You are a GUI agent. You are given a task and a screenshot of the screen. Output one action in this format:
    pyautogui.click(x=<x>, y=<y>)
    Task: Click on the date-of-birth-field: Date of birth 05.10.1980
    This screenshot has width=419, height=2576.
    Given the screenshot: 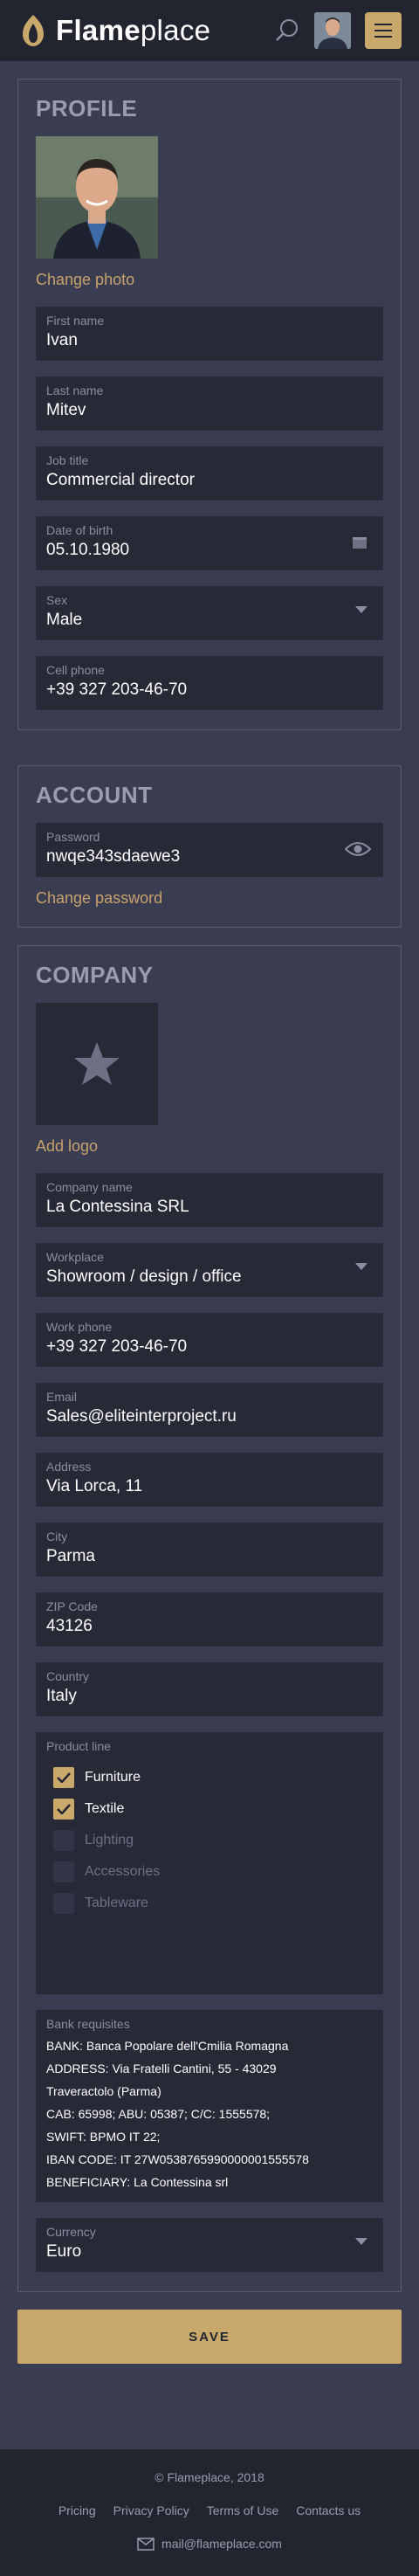 What is the action you would take?
    pyautogui.click(x=209, y=543)
    